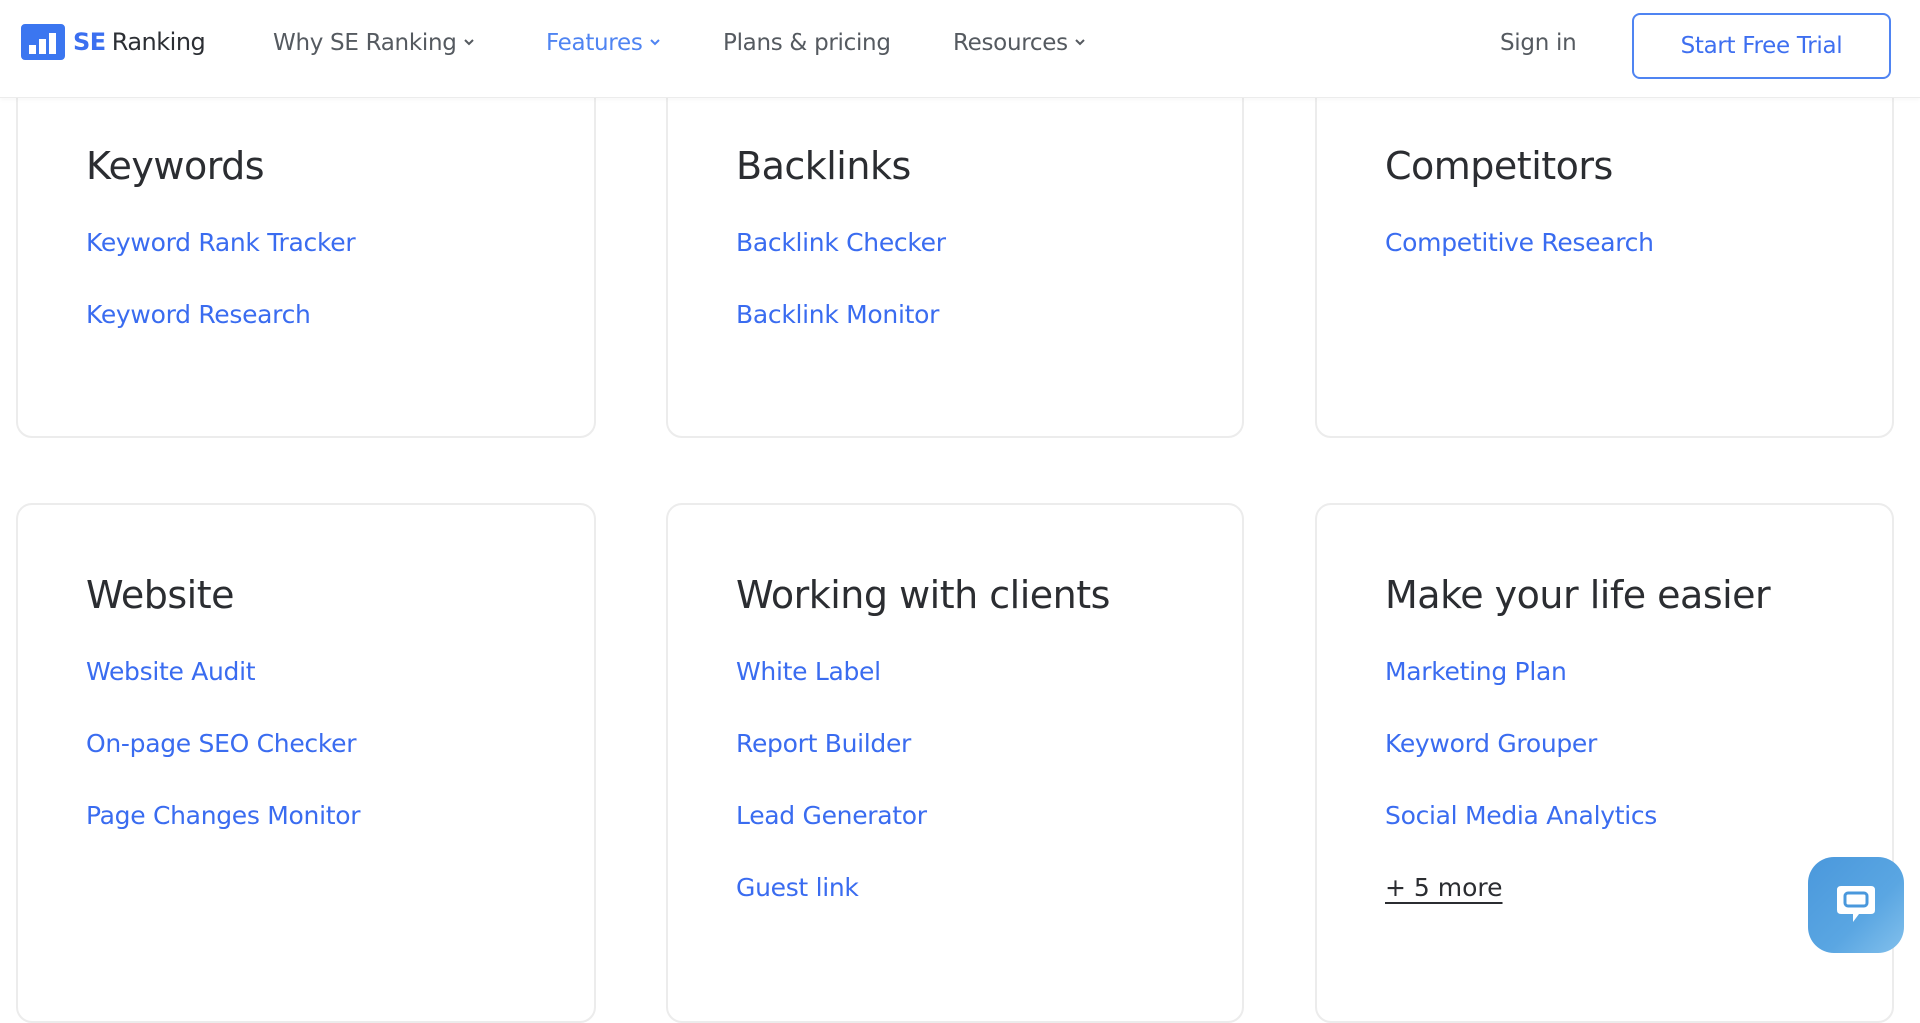 The width and height of the screenshot is (1920, 1023). I want to click on link-competitive-research: Competitive Research, so click(1519, 242).